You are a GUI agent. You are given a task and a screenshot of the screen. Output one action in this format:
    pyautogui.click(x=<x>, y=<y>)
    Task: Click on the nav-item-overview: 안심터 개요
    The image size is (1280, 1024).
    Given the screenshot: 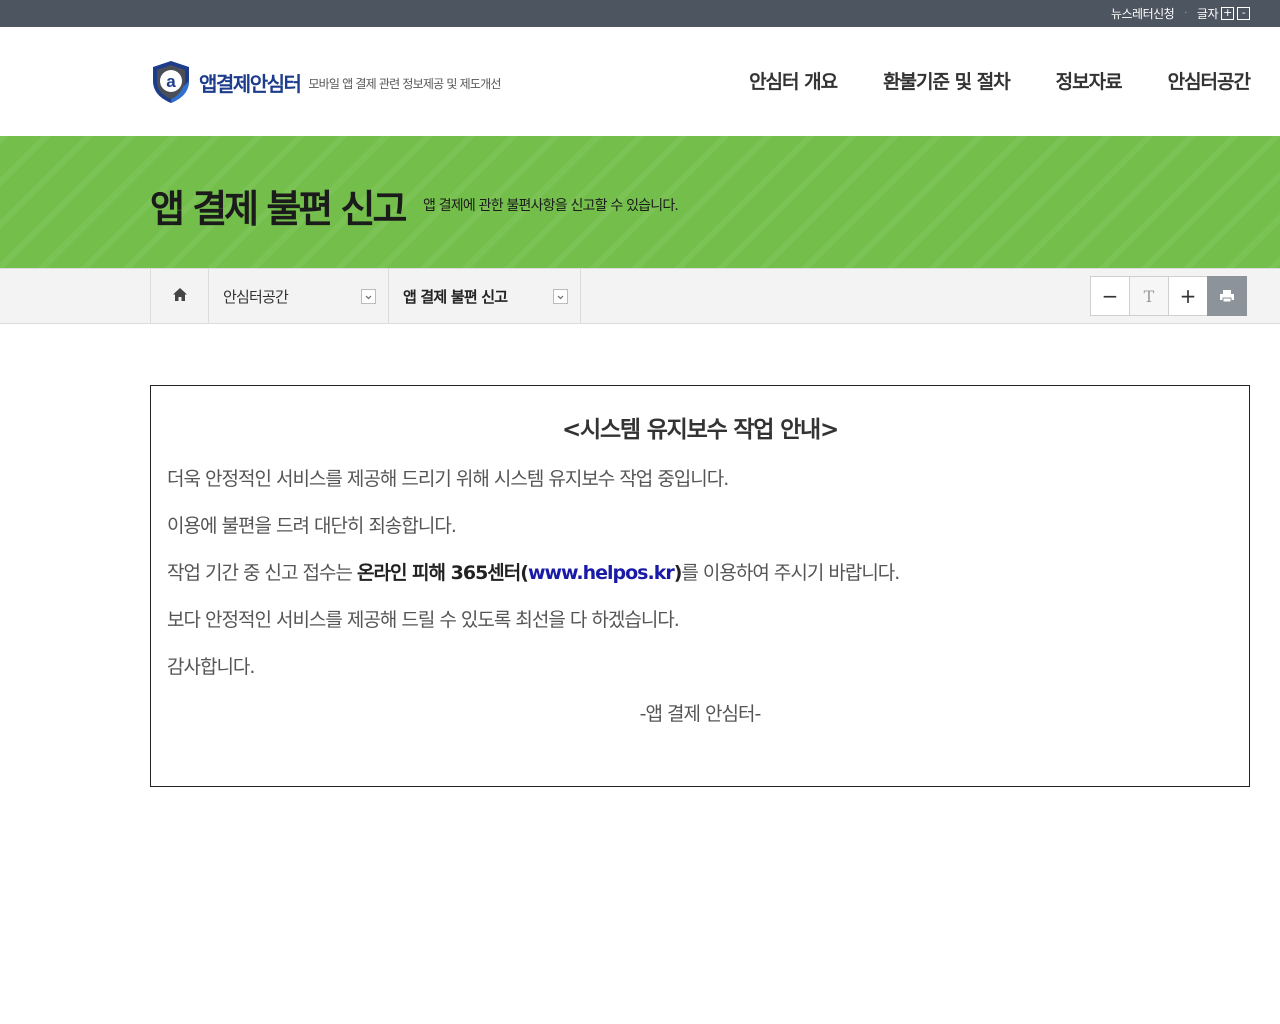 What is the action you would take?
    pyautogui.click(x=793, y=80)
    